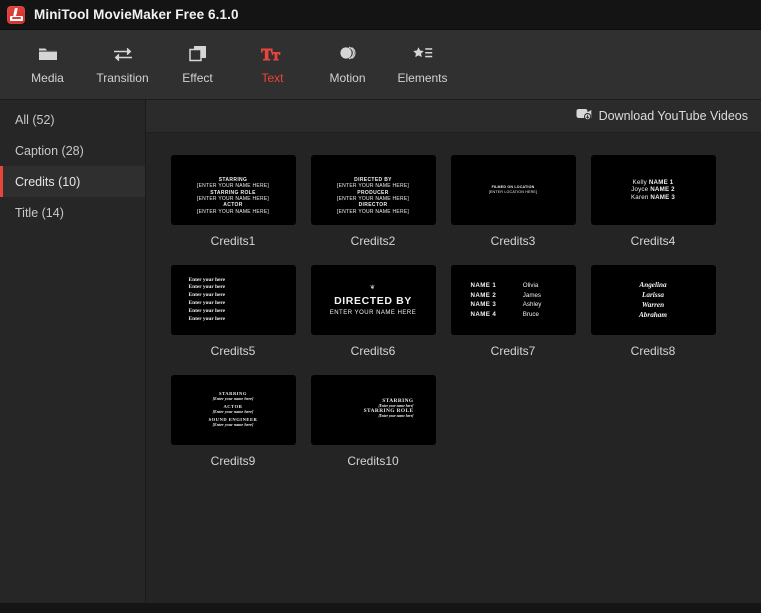  What do you see at coordinates (233, 419) in the screenshot?
I see `preview-line: SOUND ENGINEER` at bounding box center [233, 419].